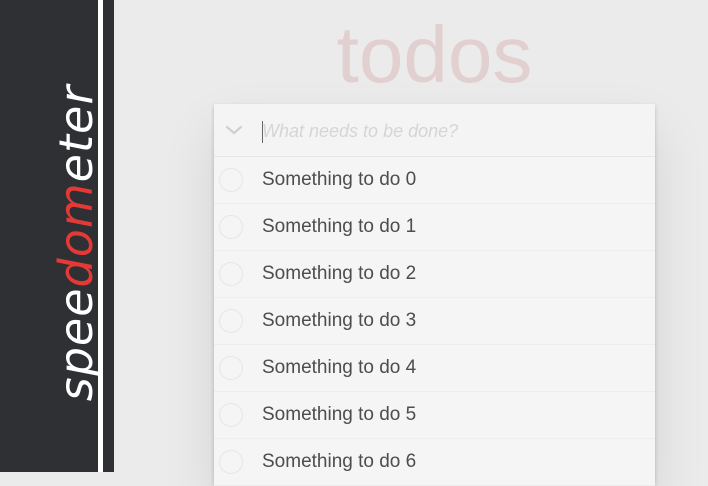 Image resolution: width=708 pixels, height=486 pixels. I want to click on todo-item: Something to do 0, so click(434, 180).